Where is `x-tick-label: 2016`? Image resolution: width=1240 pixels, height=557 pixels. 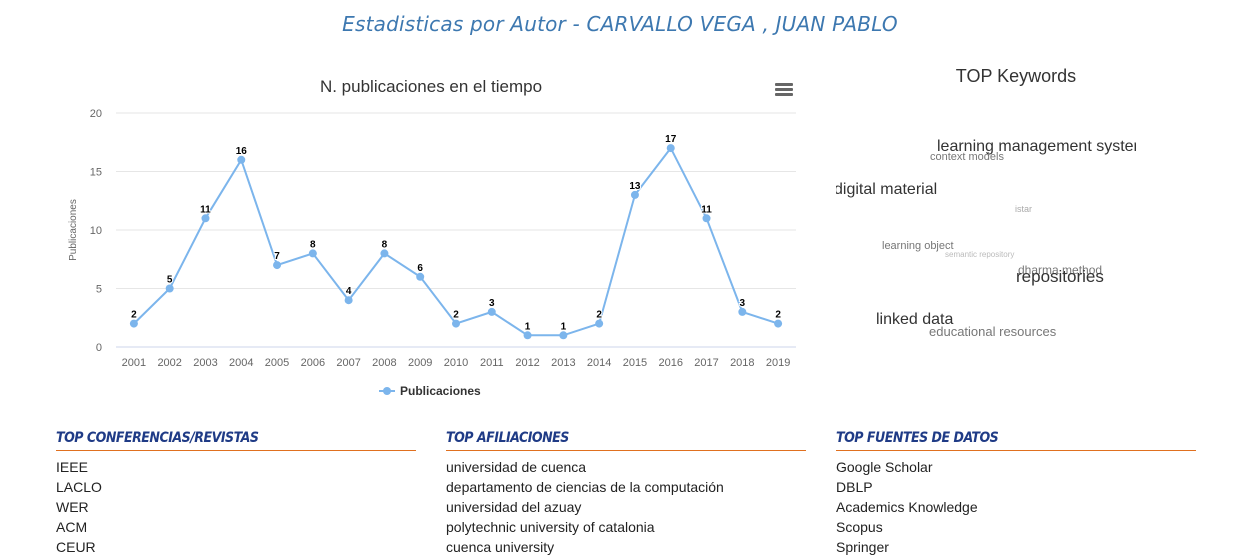 x-tick-label: 2016 is located at coordinates (670, 363).